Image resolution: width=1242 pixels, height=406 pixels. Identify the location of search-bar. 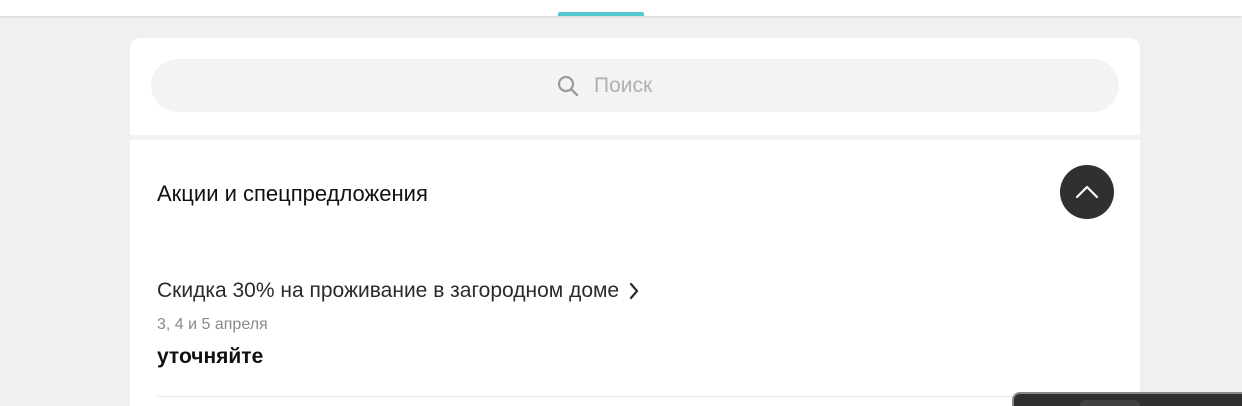
(635, 85).